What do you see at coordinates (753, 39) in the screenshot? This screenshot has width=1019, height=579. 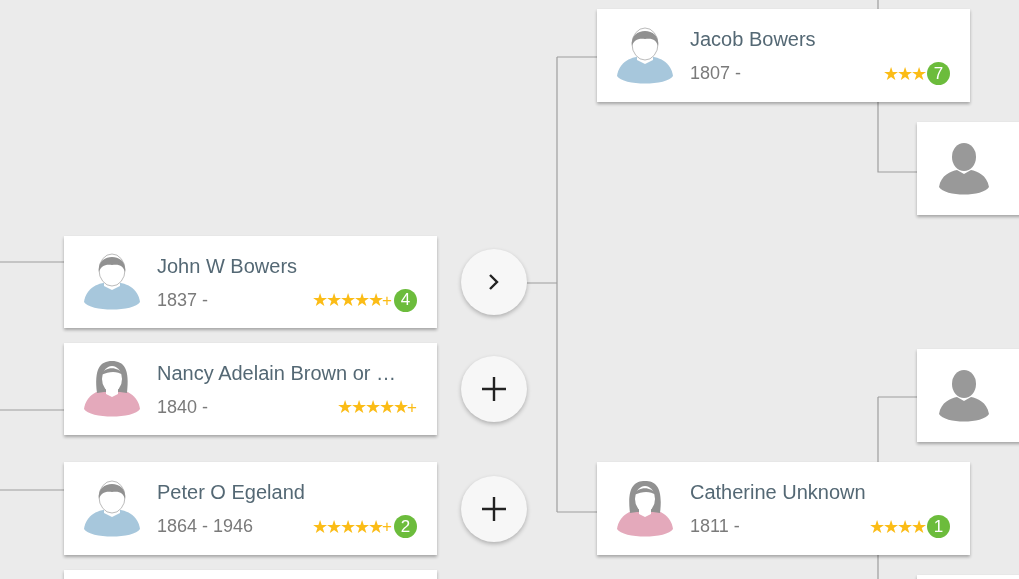 I see `person-name: Jacob Bowers` at bounding box center [753, 39].